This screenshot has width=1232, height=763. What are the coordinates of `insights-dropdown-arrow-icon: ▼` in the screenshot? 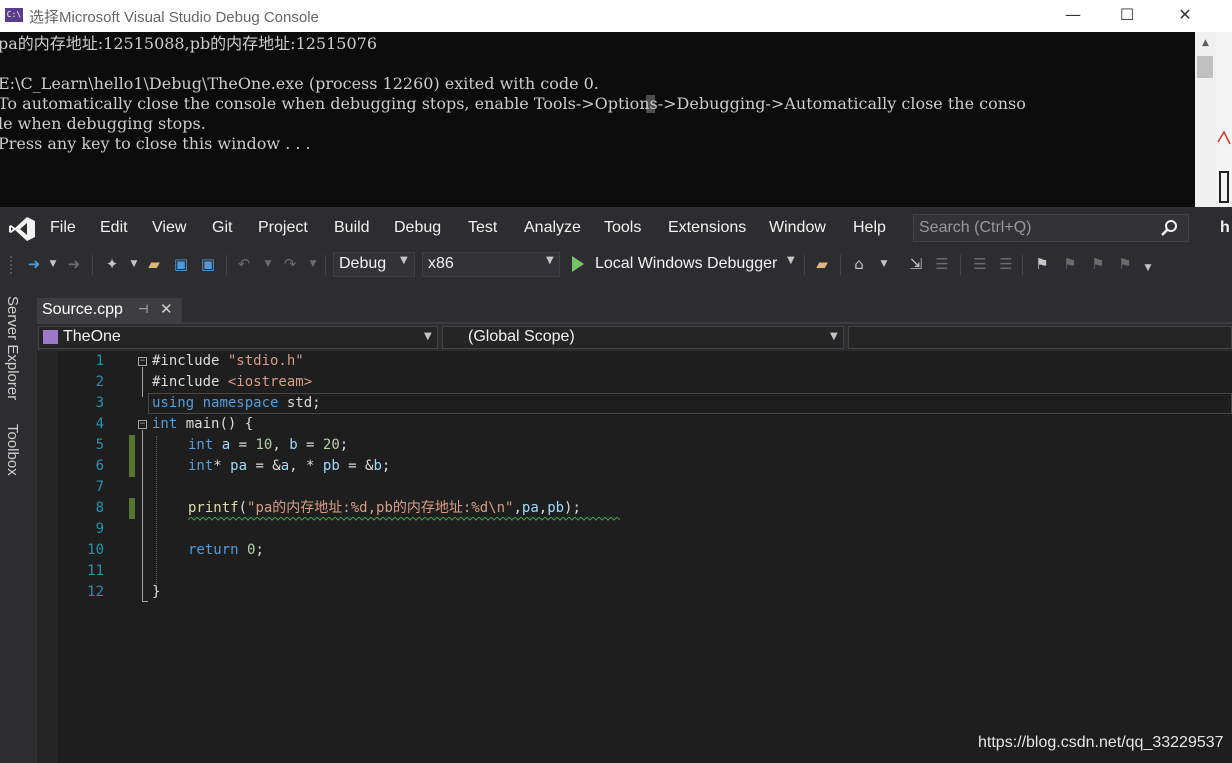 It's located at (884, 264).